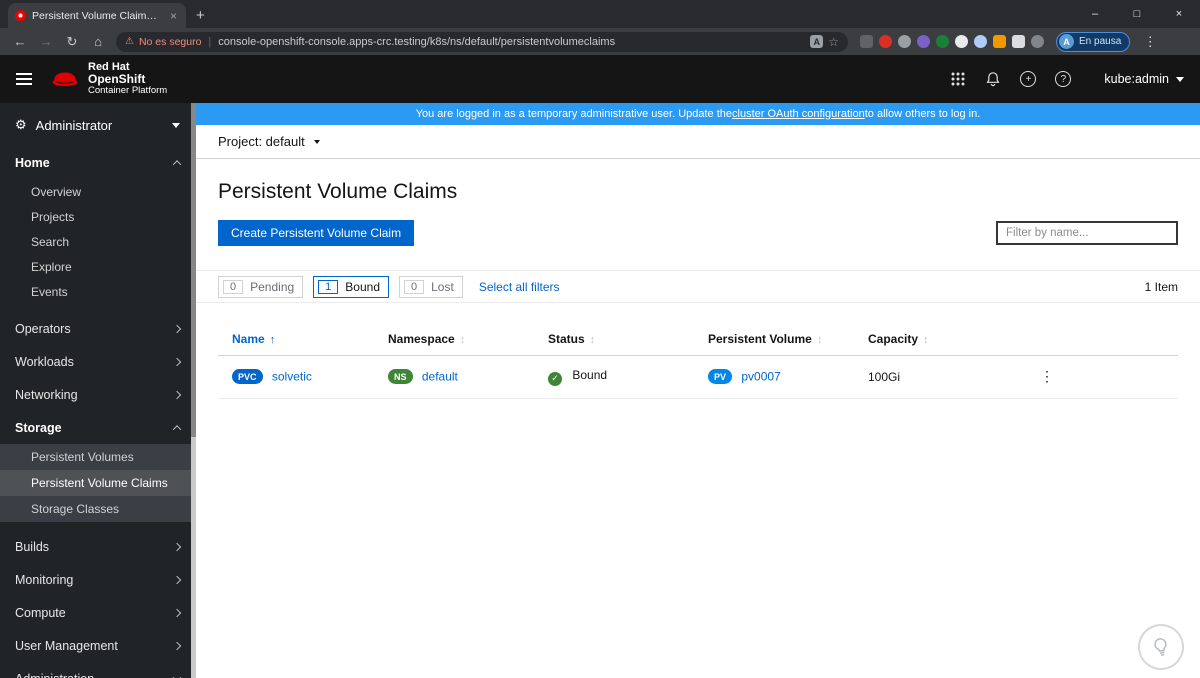  What do you see at coordinates (98, 41) in the screenshot?
I see `home-icon: ⌂` at bounding box center [98, 41].